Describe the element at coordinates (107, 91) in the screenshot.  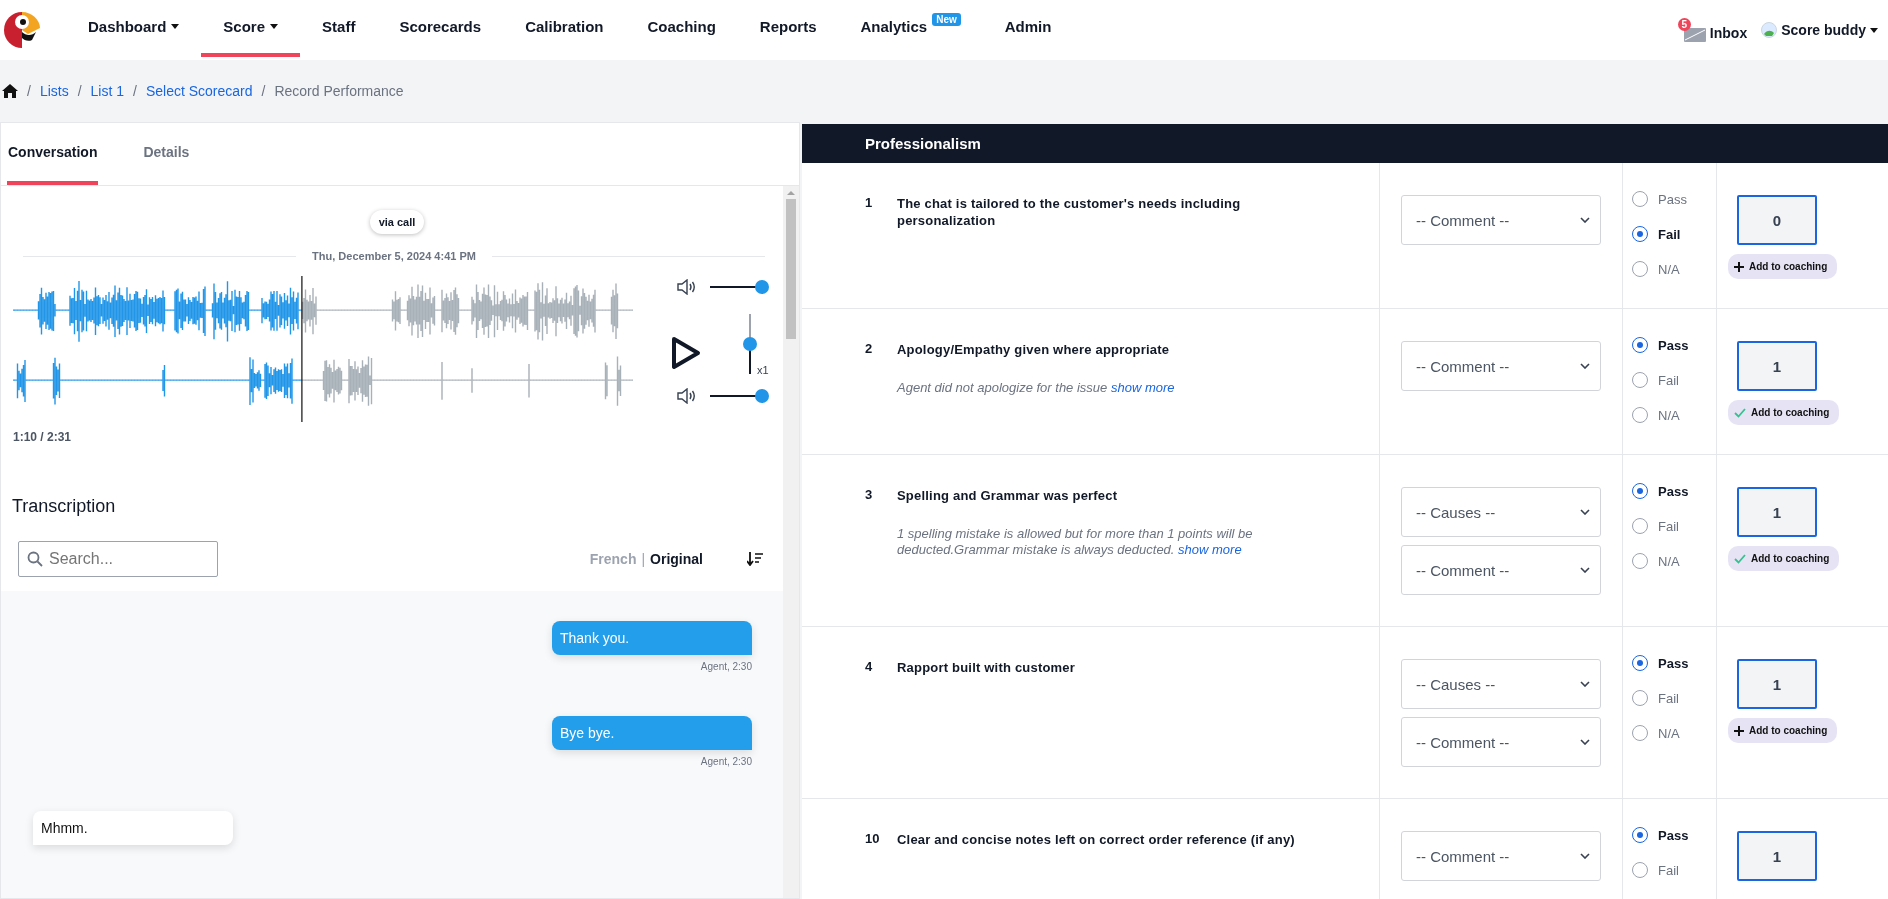
I see `breadcrumb-link: List 1` at that location.